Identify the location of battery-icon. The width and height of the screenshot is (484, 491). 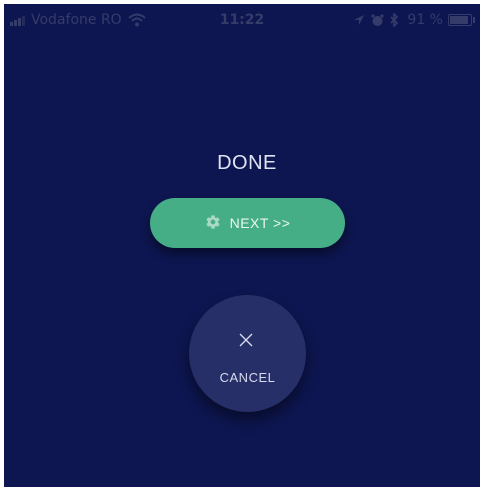
(461, 20).